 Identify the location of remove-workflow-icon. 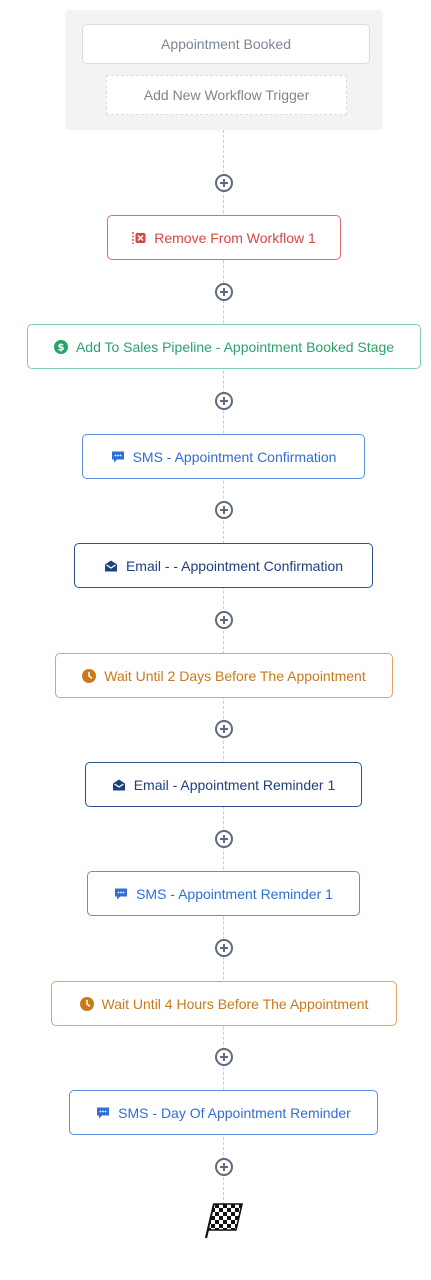
(139, 238).